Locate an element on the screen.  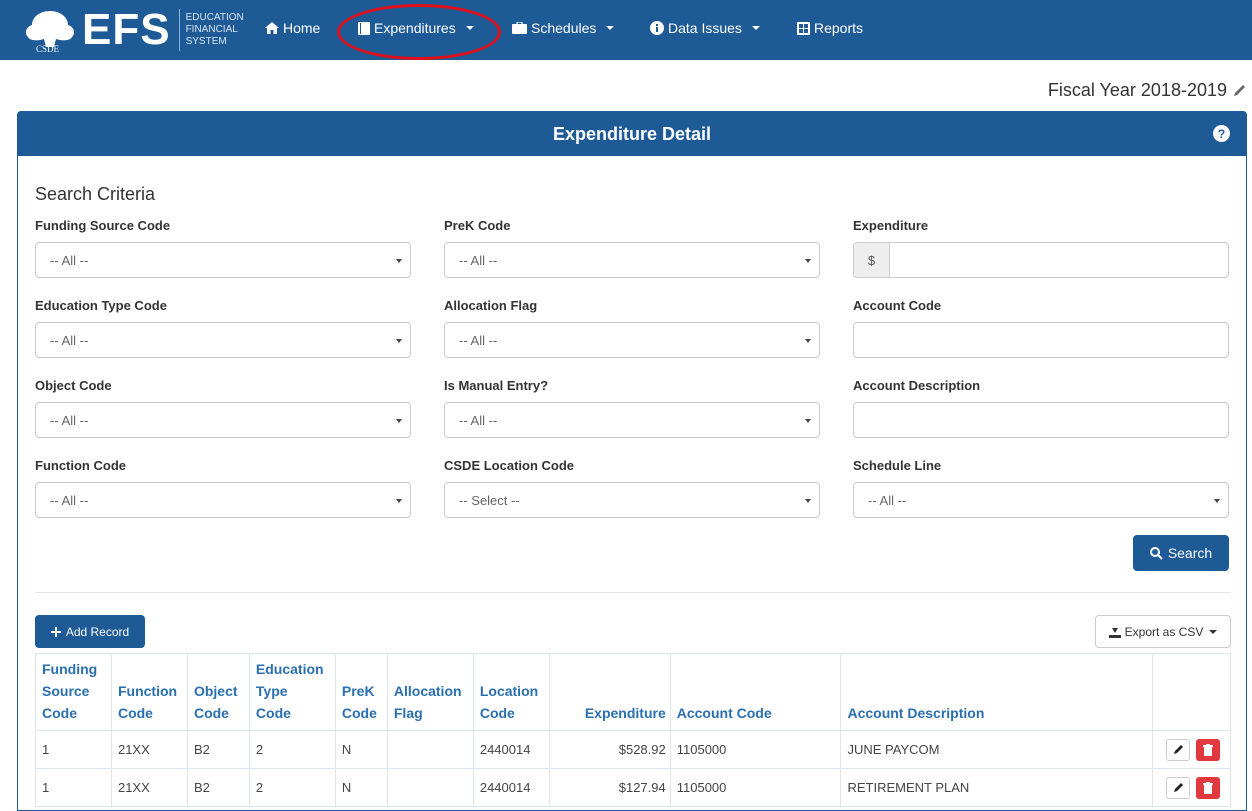
cell-account-description: RETIREMENT PLAN is located at coordinates (996, 787).